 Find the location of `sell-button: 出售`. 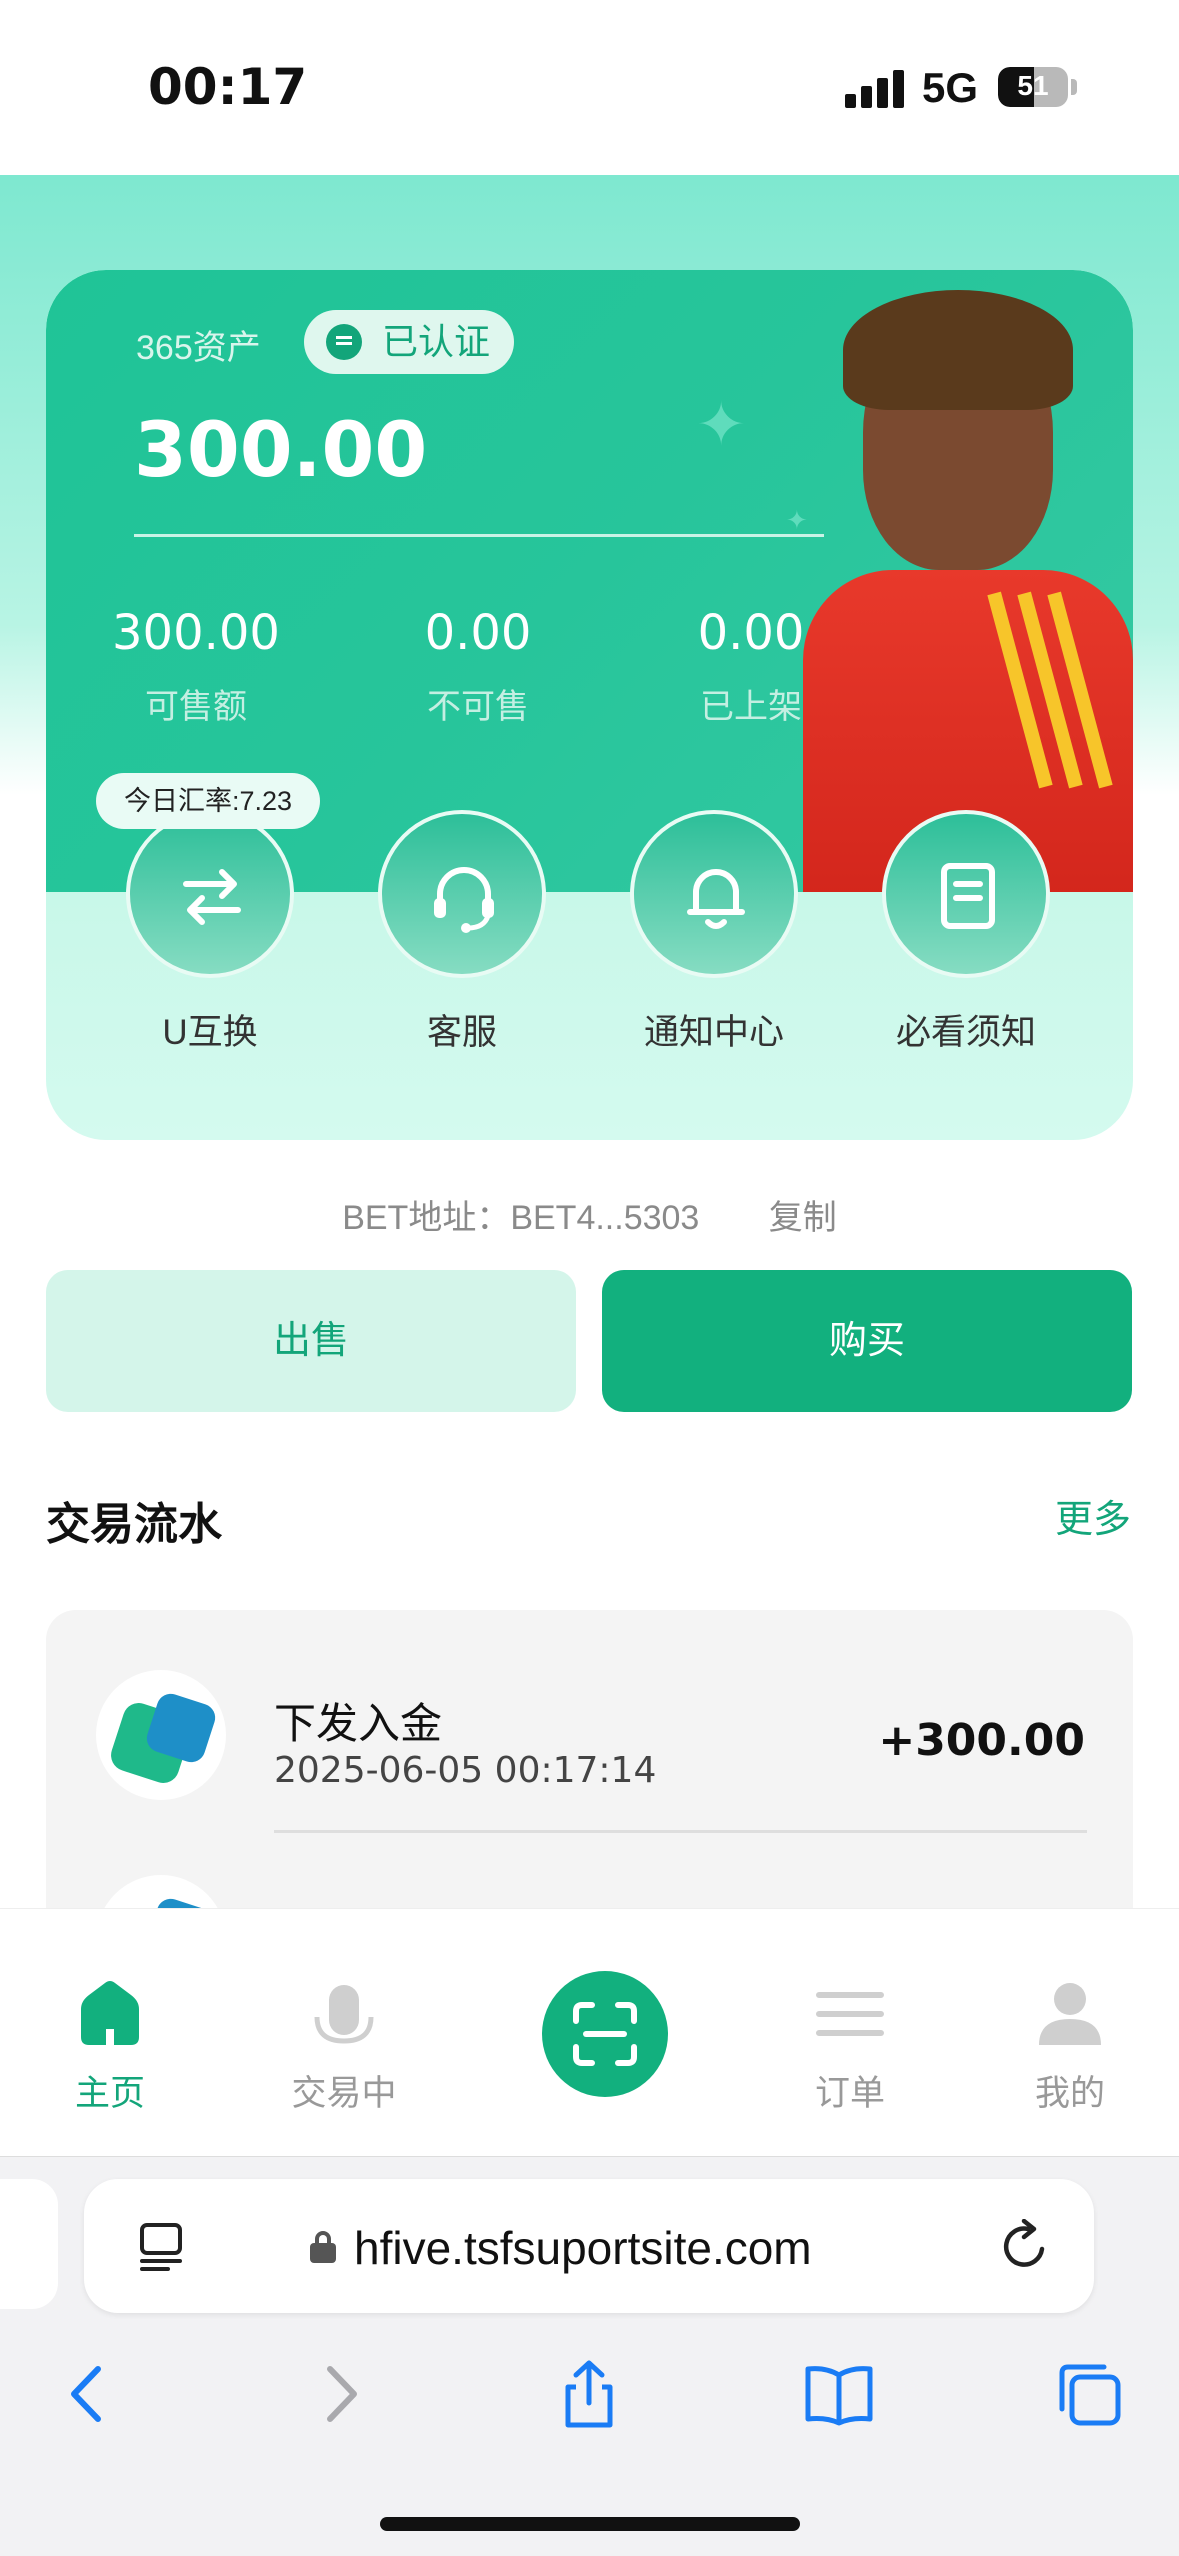

sell-button: 出售 is located at coordinates (311, 1341).